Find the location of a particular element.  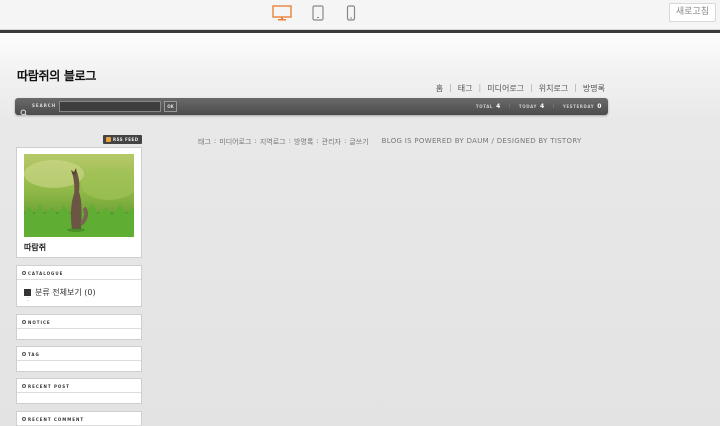

rss-feed-button: RSS FEED is located at coordinates (122, 139).